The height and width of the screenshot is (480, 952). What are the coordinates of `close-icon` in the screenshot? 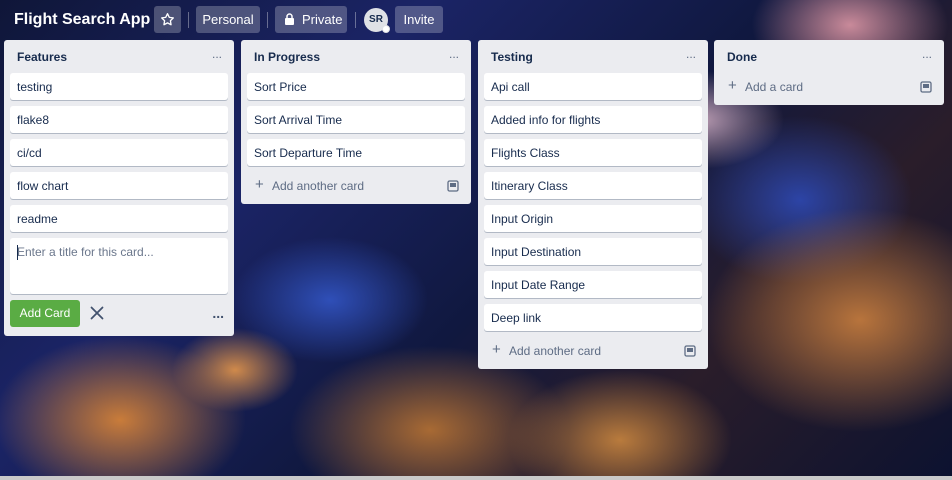 It's located at (97, 313).